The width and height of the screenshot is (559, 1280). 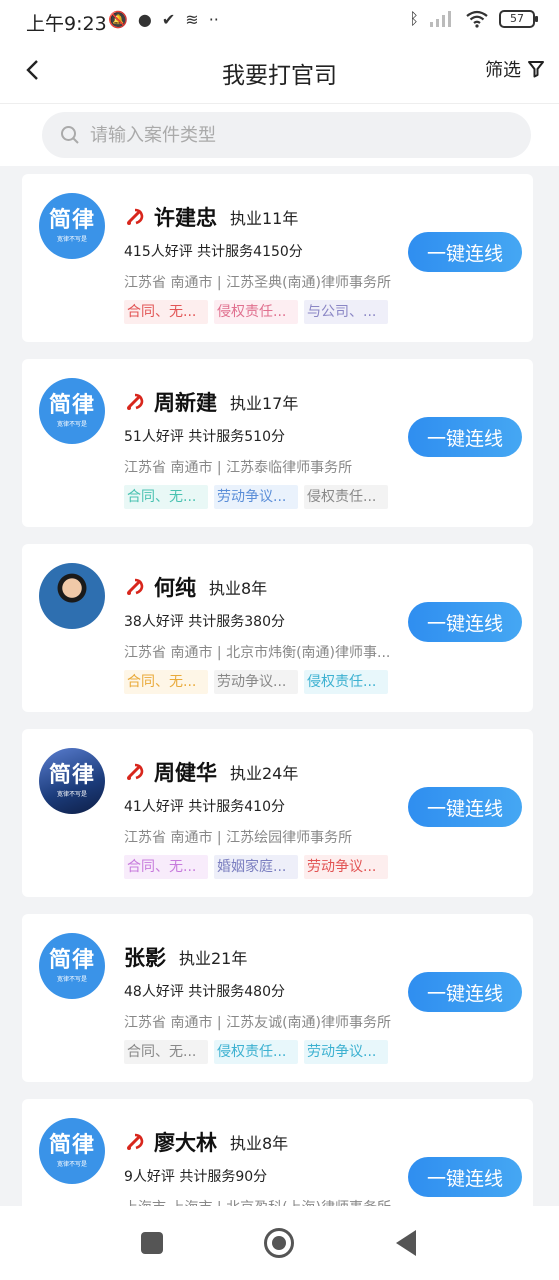 I want to click on status-bar: 上午9:23 🔕 ● ✔ ≋ ·· ᛒ 57, so click(x=279, y=20).